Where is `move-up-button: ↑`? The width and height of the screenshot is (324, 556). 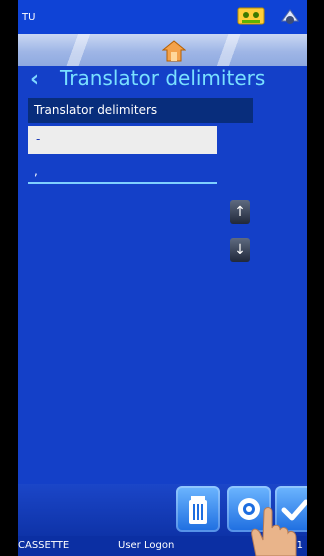
move-up-button: ↑ is located at coordinates (240, 212).